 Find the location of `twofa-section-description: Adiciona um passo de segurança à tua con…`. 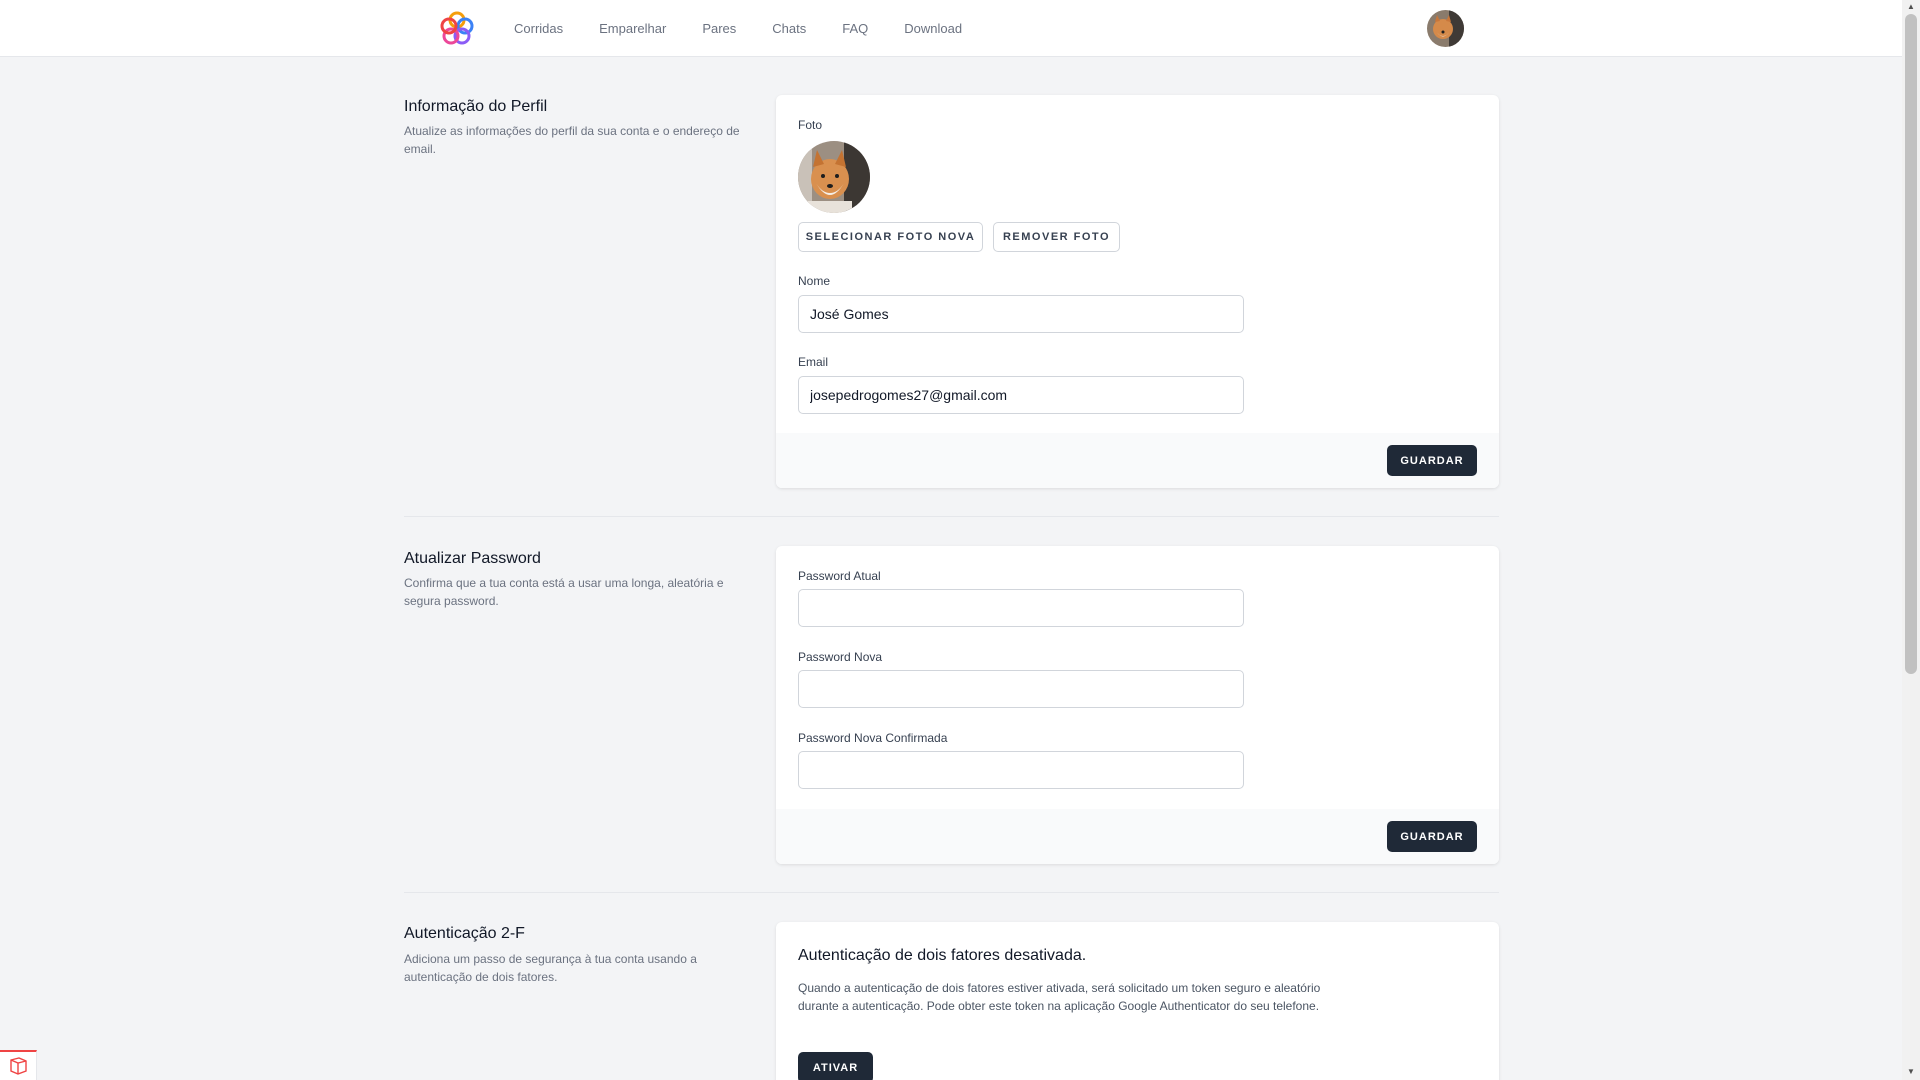

twofa-section-description: Adiciona um passo de segurança à tua con… is located at coordinates (550, 968).